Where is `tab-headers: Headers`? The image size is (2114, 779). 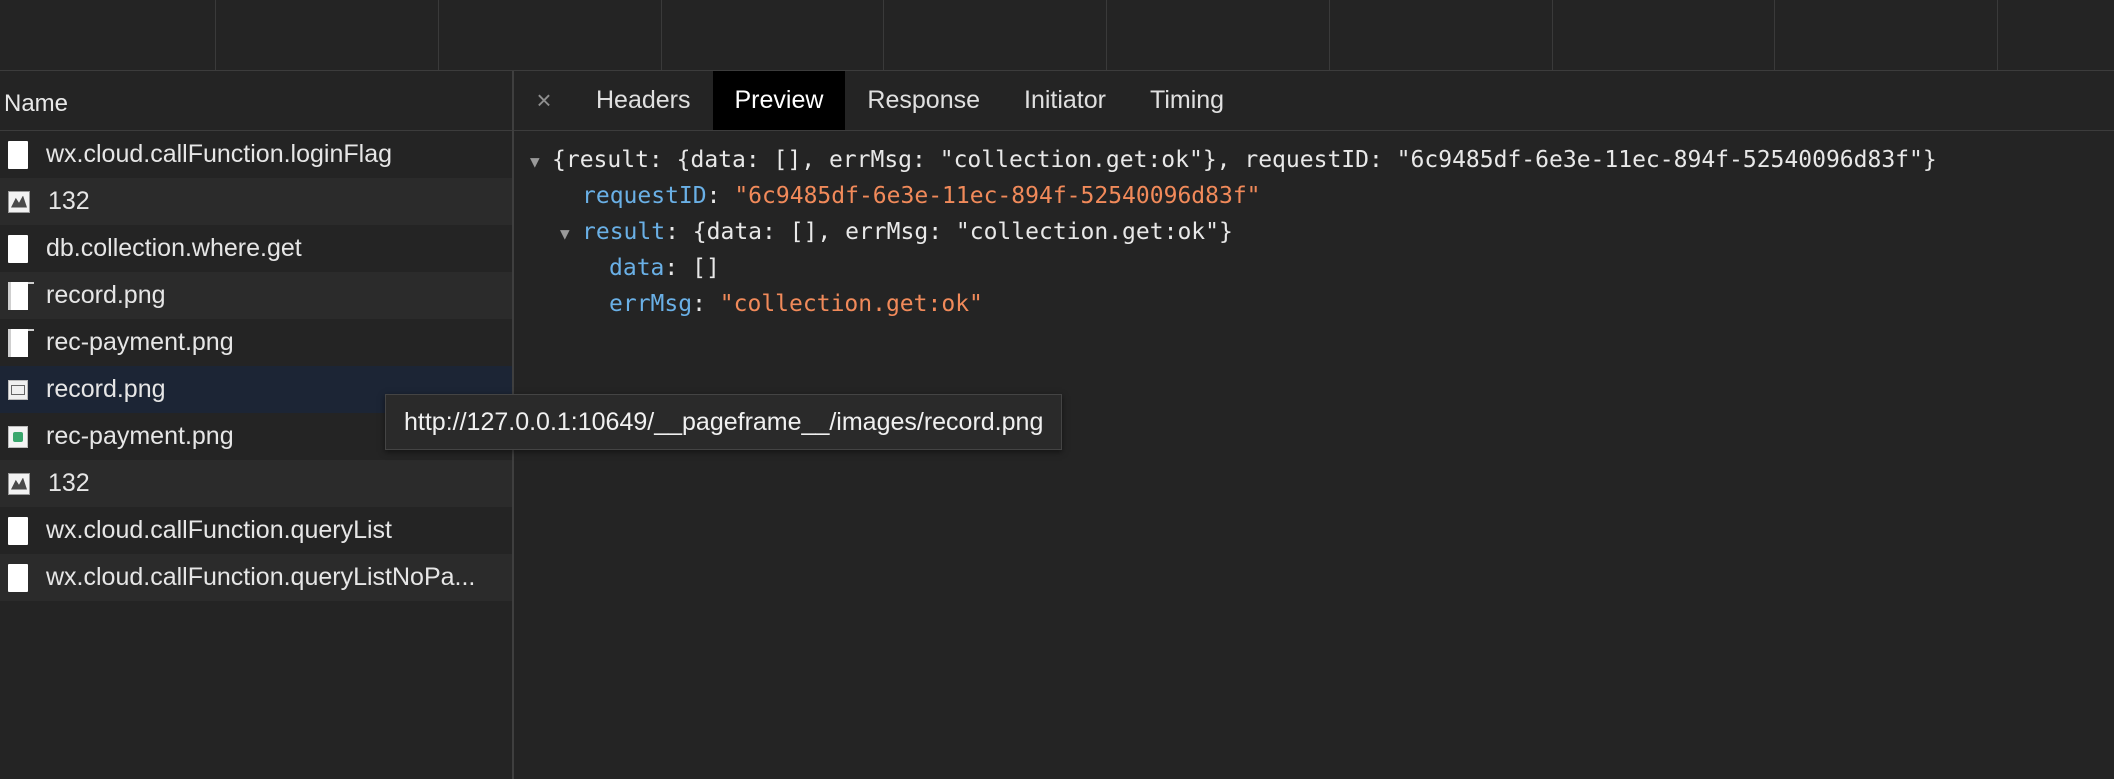
tab-headers: Headers is located at coordinates (643, 100).